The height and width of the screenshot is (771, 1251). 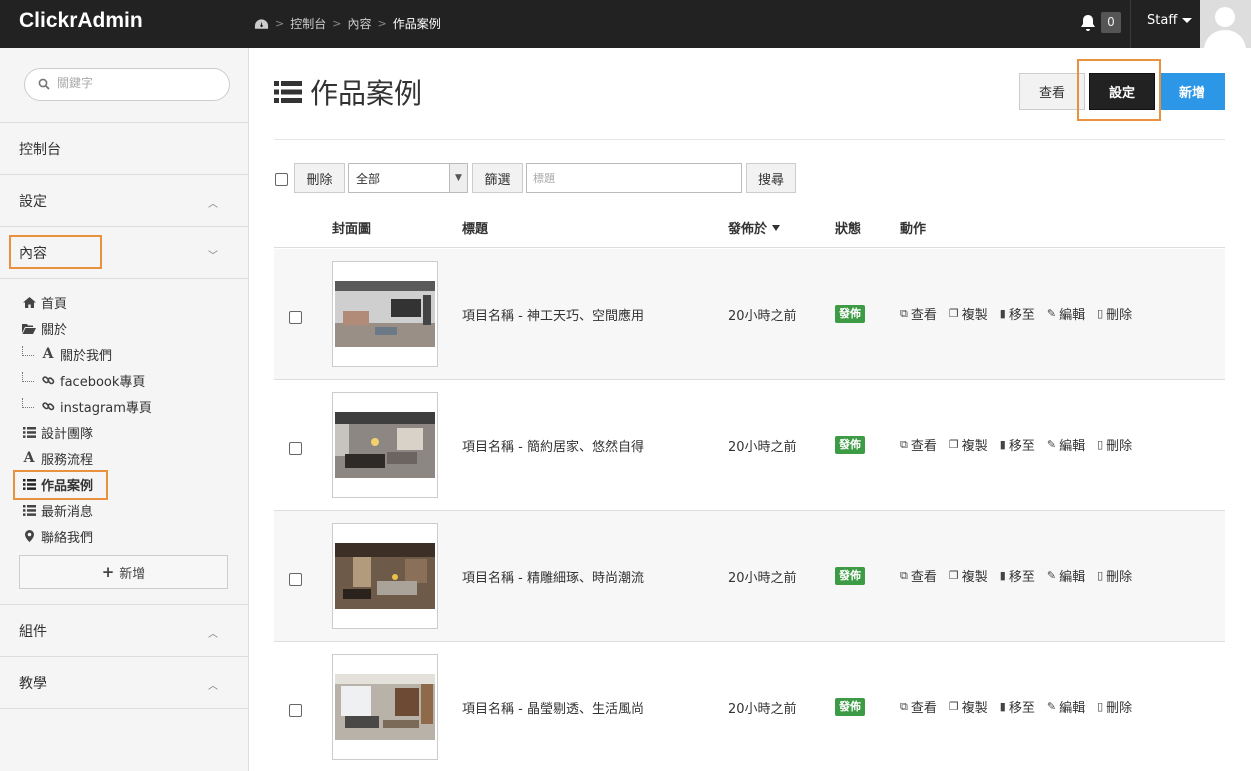 What do you see at coordinates (408, 178) in the screenshot?
I see `filter-select: 全部 ▼` at bounding box center [408, 178].